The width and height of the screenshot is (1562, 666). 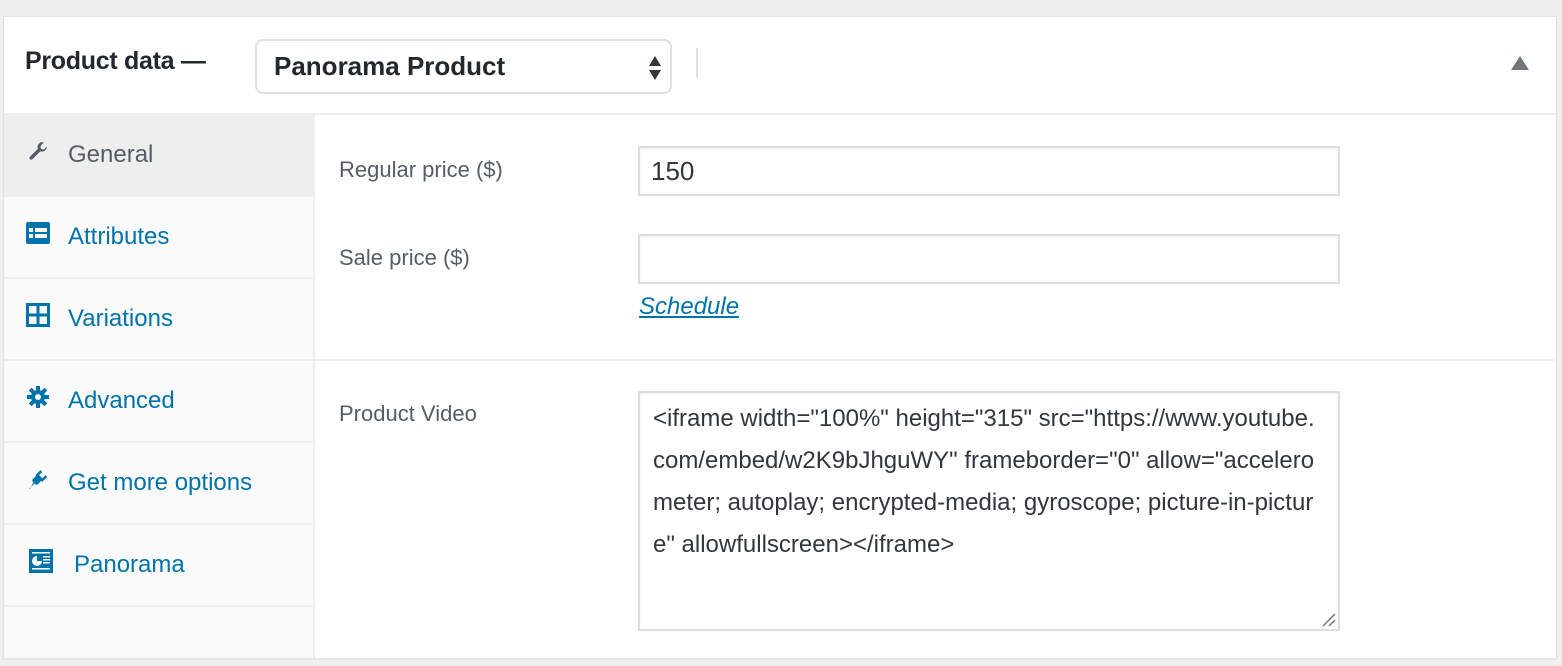 I want to click on panel-title: Product data —, so click(x=115, y=61).